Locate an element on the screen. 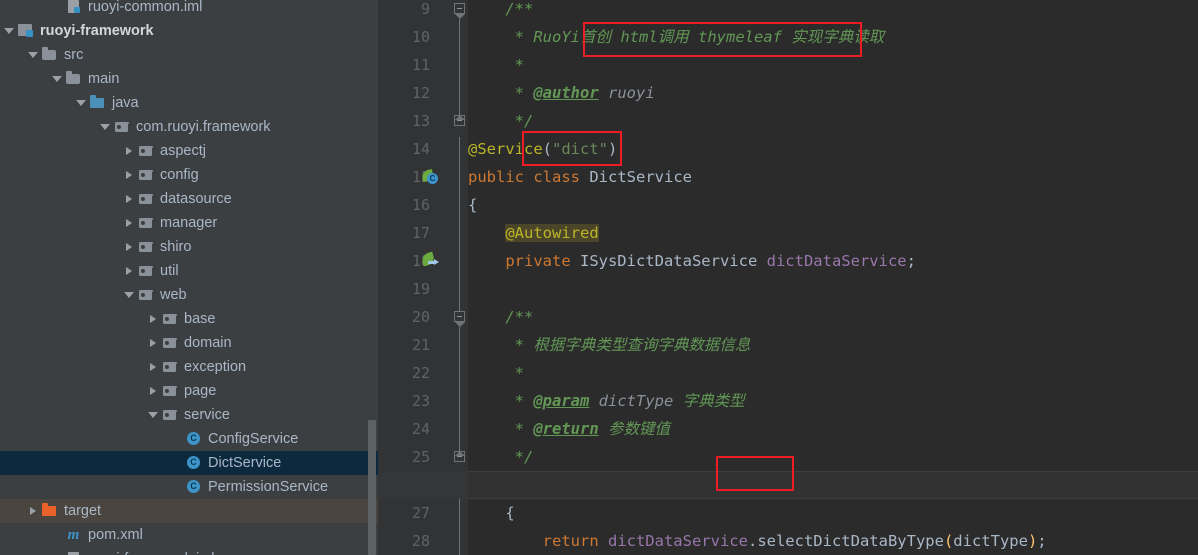 This screenshot has height=555, width=1198. code-line: * @author ruoyi is located at coordinates (833, 93).